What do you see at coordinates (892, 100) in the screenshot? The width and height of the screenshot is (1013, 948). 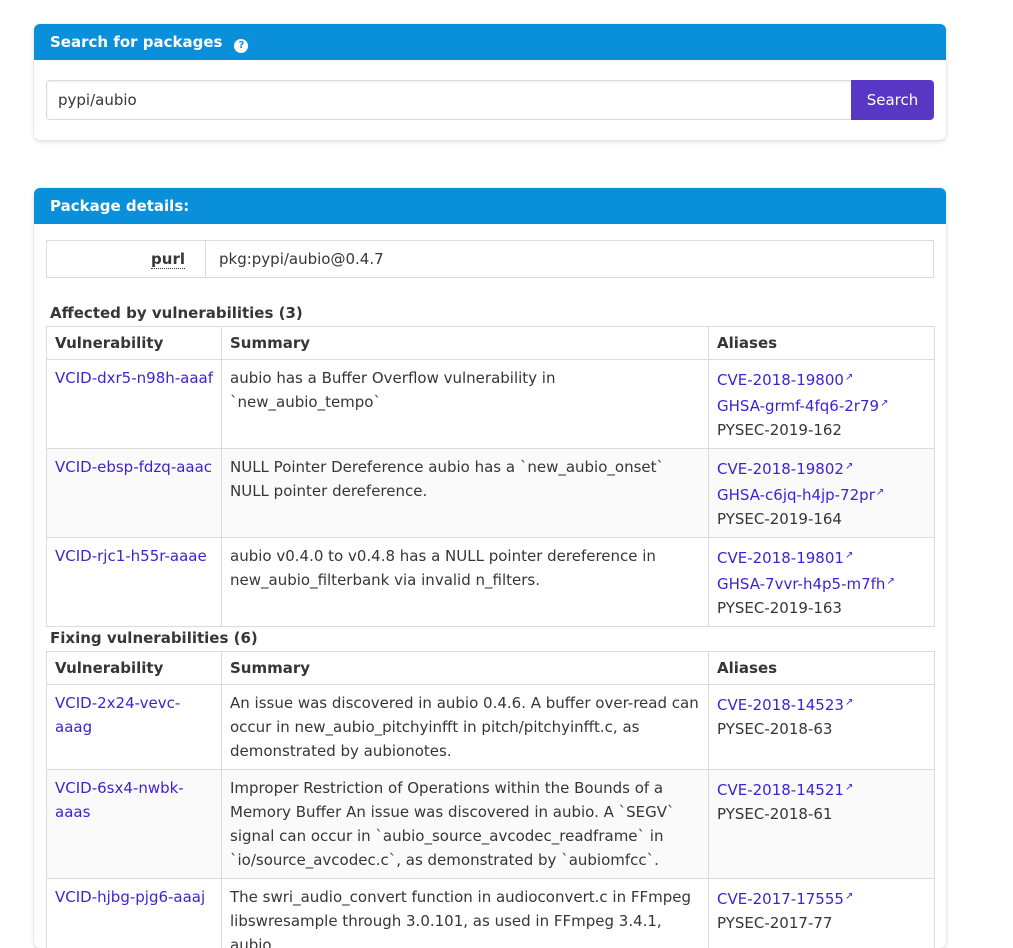 I see `search-button: Search` at bounding box center [892, 100].